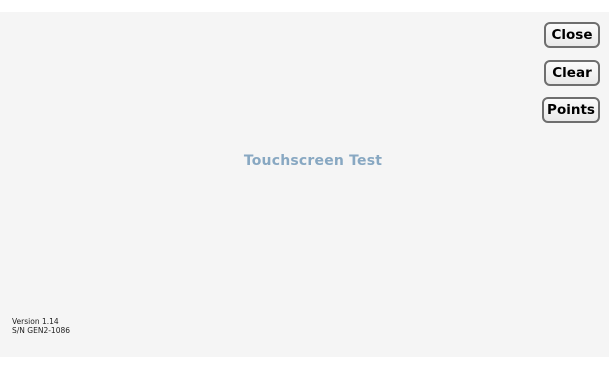 This screenshot has height=369, width=609. What do you see at coordinates (572, 35) in the screenshot?
I see `close-button: Close` at bounding box center [572, 35].